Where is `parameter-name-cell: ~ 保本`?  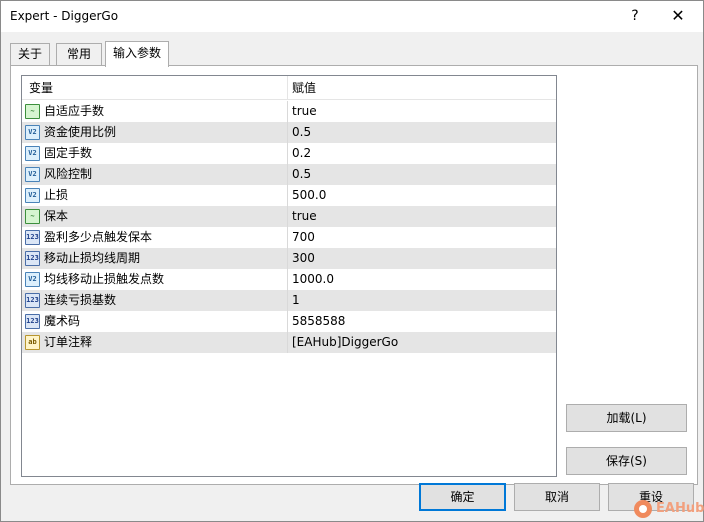
parameter-name-cell: ~ 保本 is located at coordinates (155, 216).